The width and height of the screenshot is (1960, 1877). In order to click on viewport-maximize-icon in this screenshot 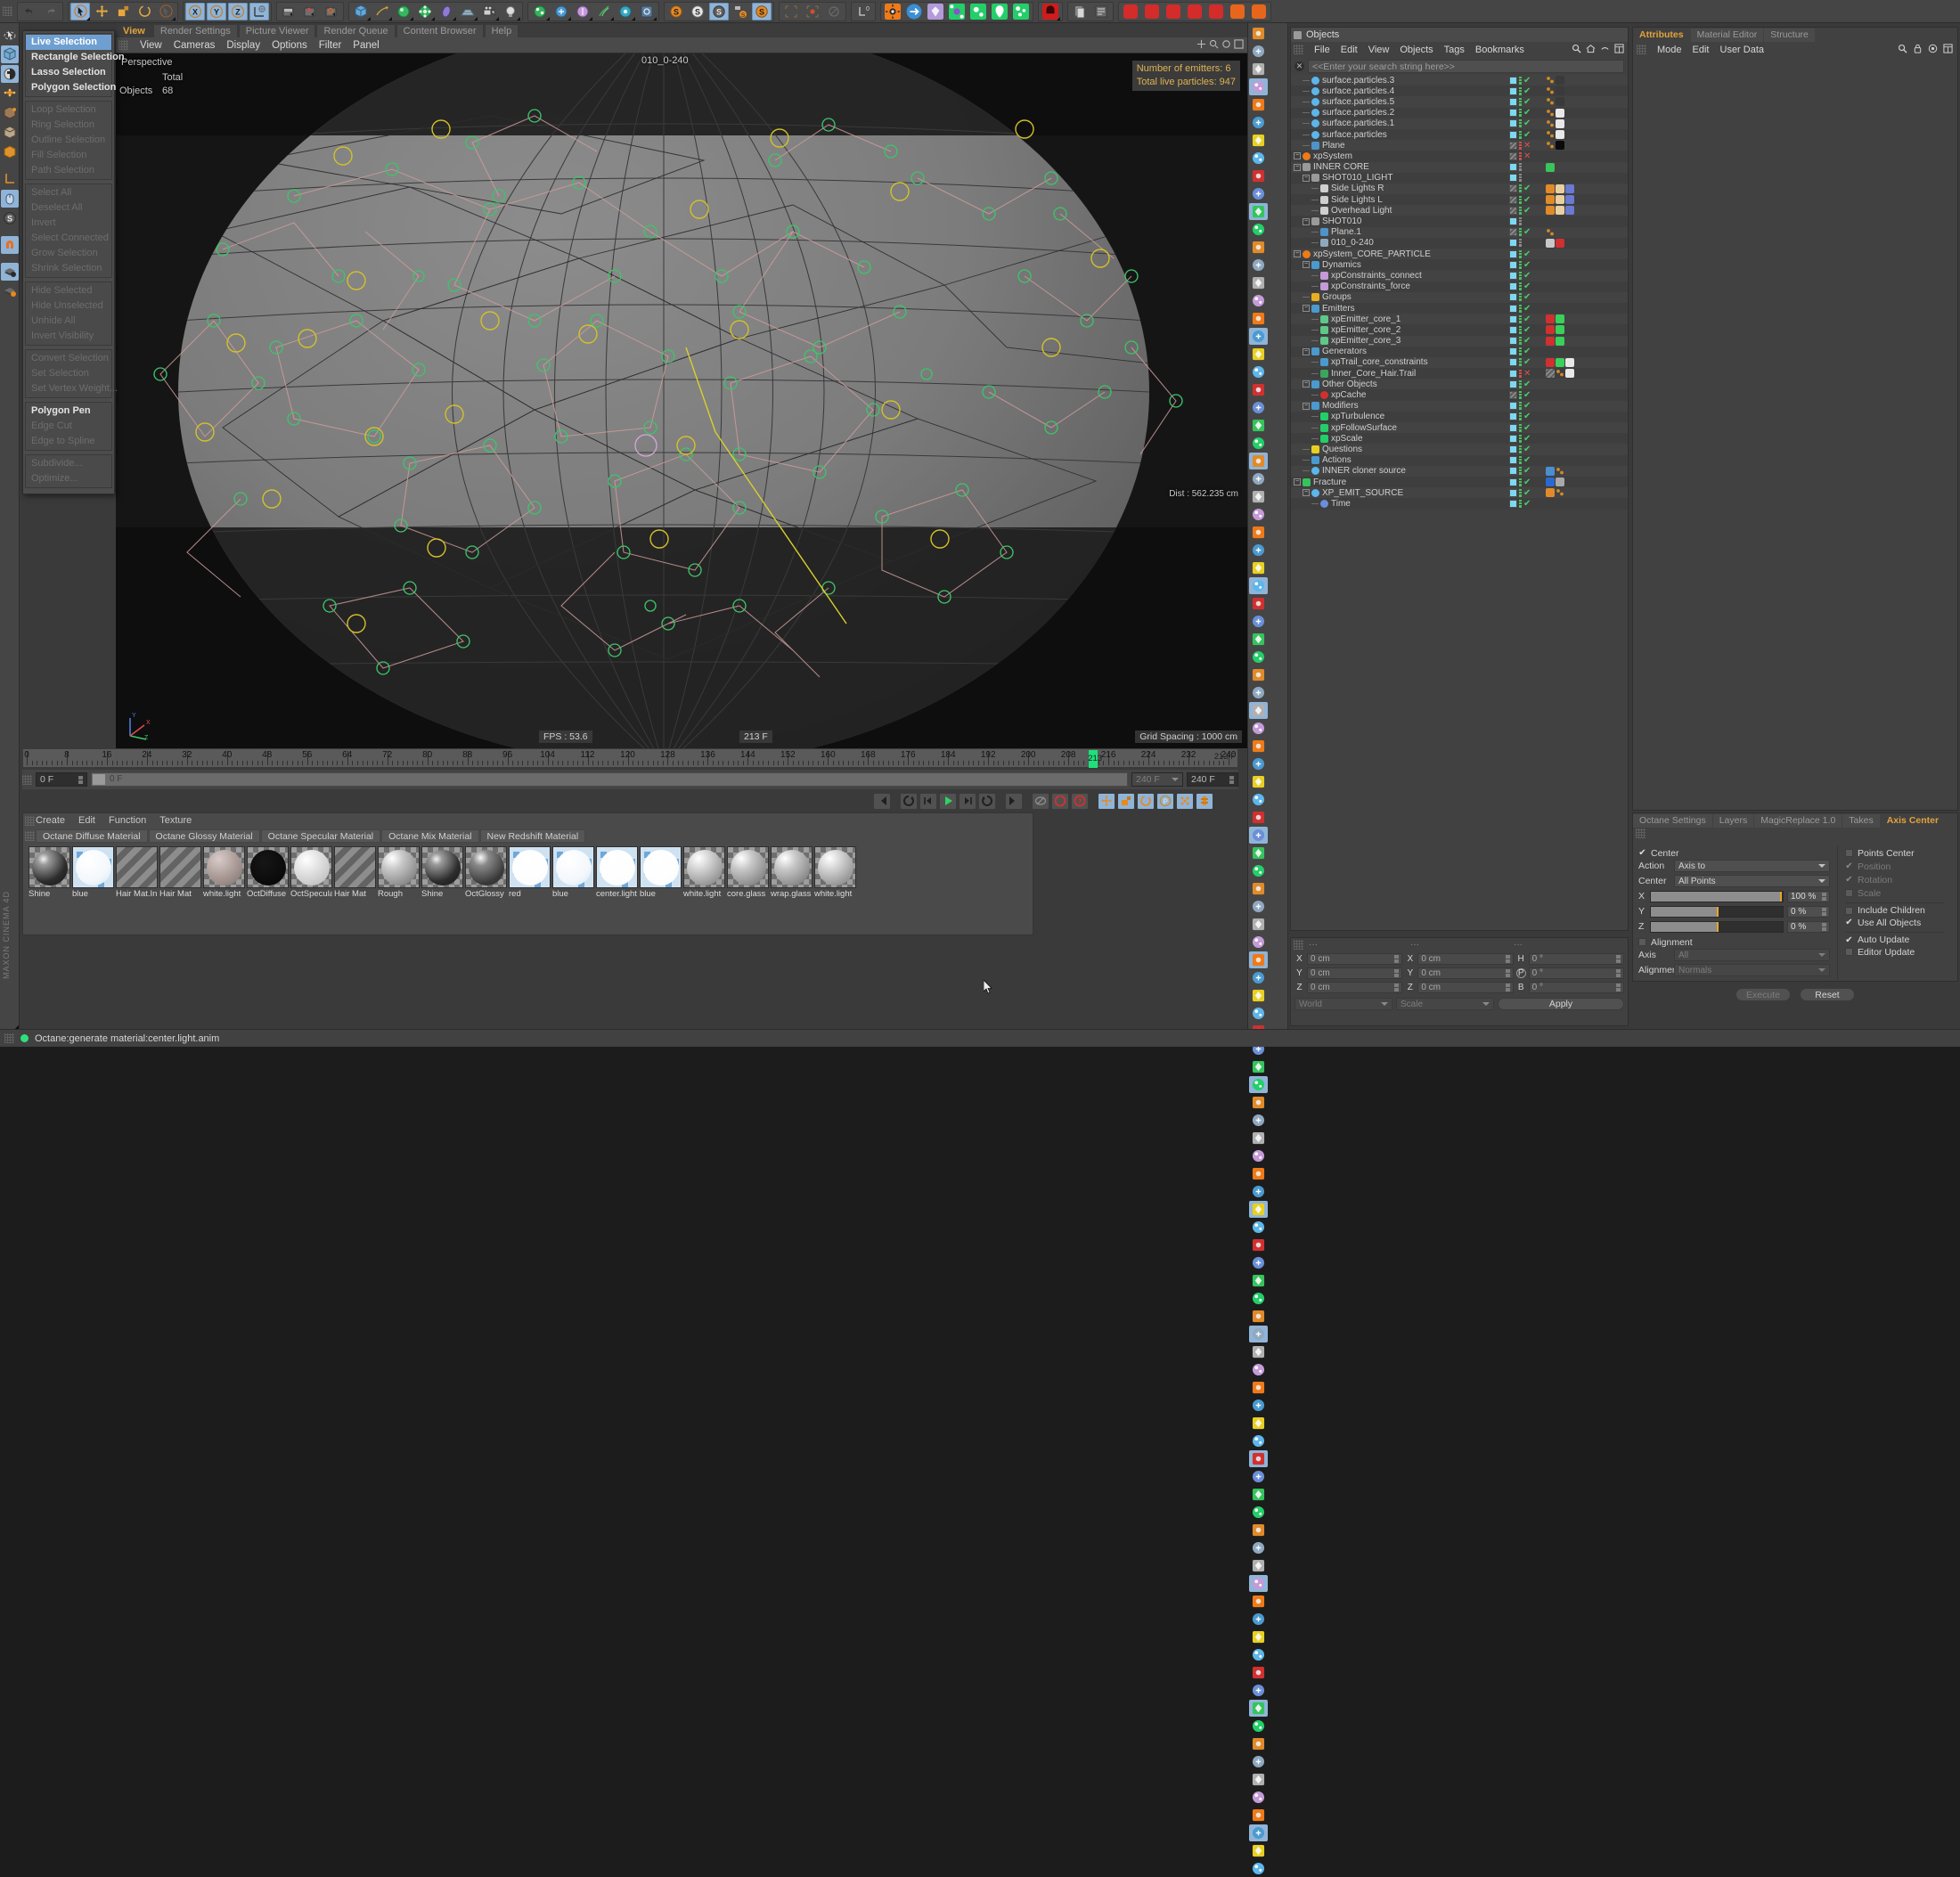, I will do `click(1239, 44)`.